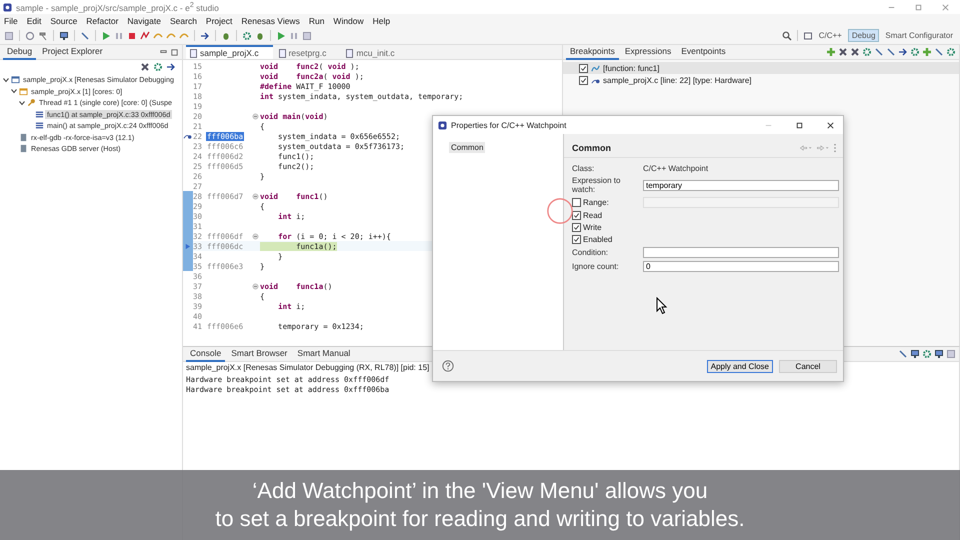 The height and width of the screenshot is (540, 960). Describe the element at coordinates (102, 21) in the screenshot. I see `menu-item: Refactor` at that location.